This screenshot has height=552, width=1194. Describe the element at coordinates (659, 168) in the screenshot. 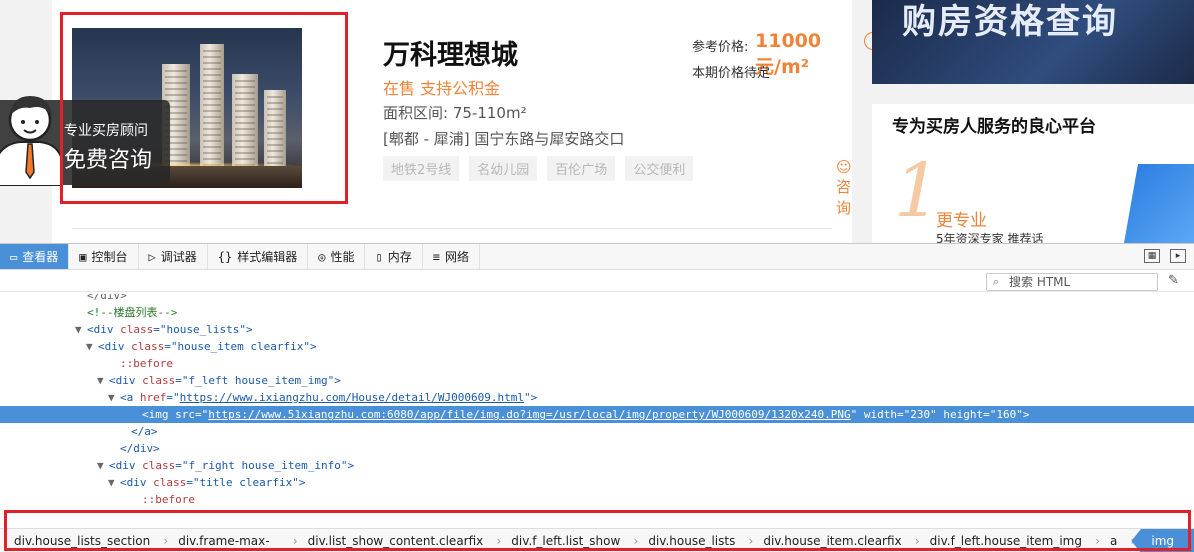

I see `feature-tag: 公交便利` at that location.